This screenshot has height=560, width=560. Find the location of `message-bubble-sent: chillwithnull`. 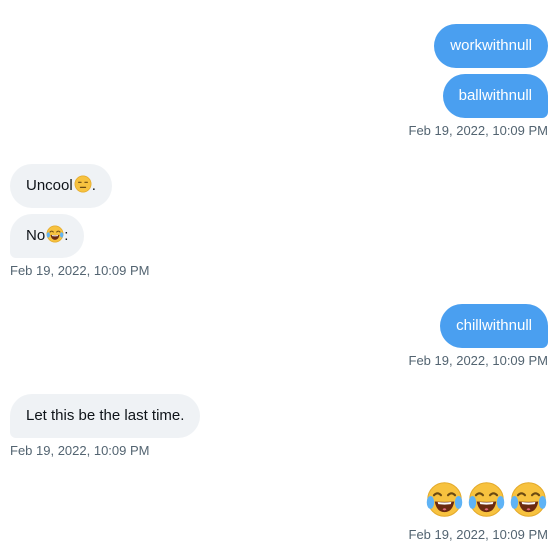

message-bubble-sent: chillwithnull is located at coordinates (494, 326).